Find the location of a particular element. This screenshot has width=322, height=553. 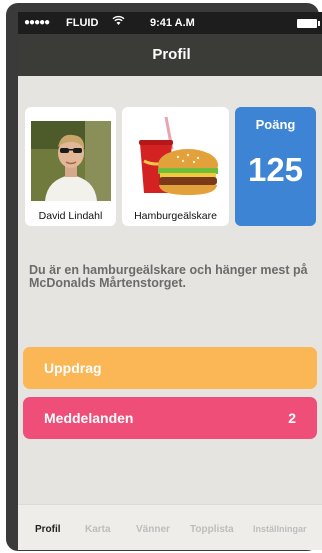

tab-vanner: Vänner is located at coordinates (153, 529).